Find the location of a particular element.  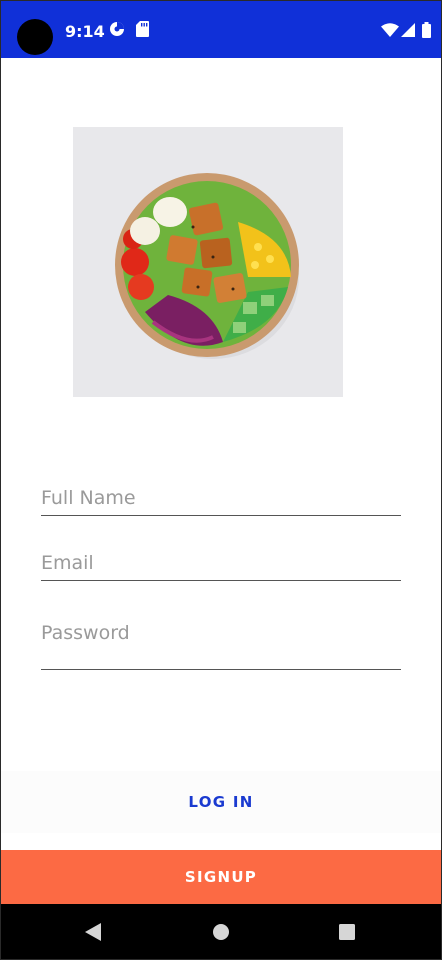

password-input is located at coordinates (221, 633).